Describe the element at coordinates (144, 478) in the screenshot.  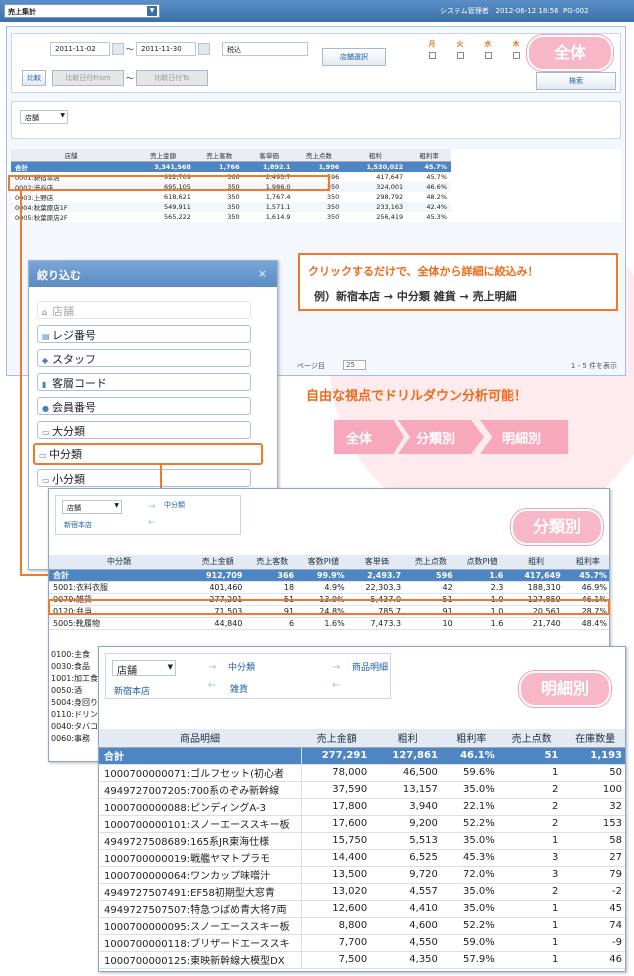
I see `drill-item-small-category: ▭ 小分類` at that location.